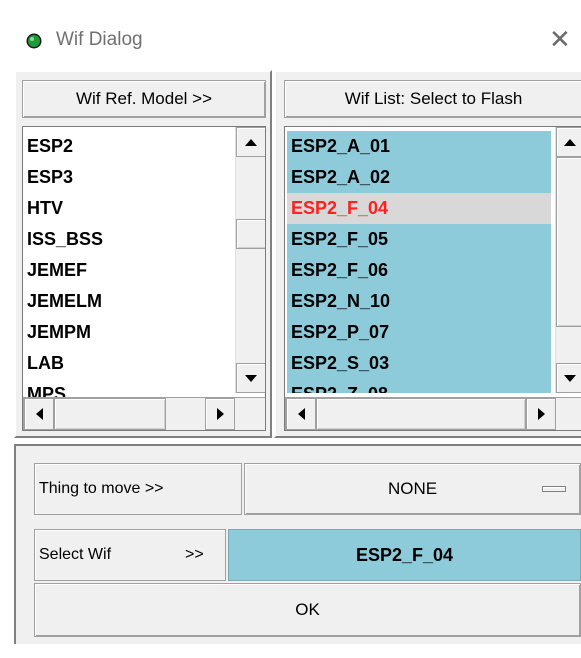 The height and width of the screenshot is (658, 581). What do you see at coordinates (404, 555) in the screenshot?
I see `selected-wif-value: ESP2_F_04` at bounding box center [404, 555].